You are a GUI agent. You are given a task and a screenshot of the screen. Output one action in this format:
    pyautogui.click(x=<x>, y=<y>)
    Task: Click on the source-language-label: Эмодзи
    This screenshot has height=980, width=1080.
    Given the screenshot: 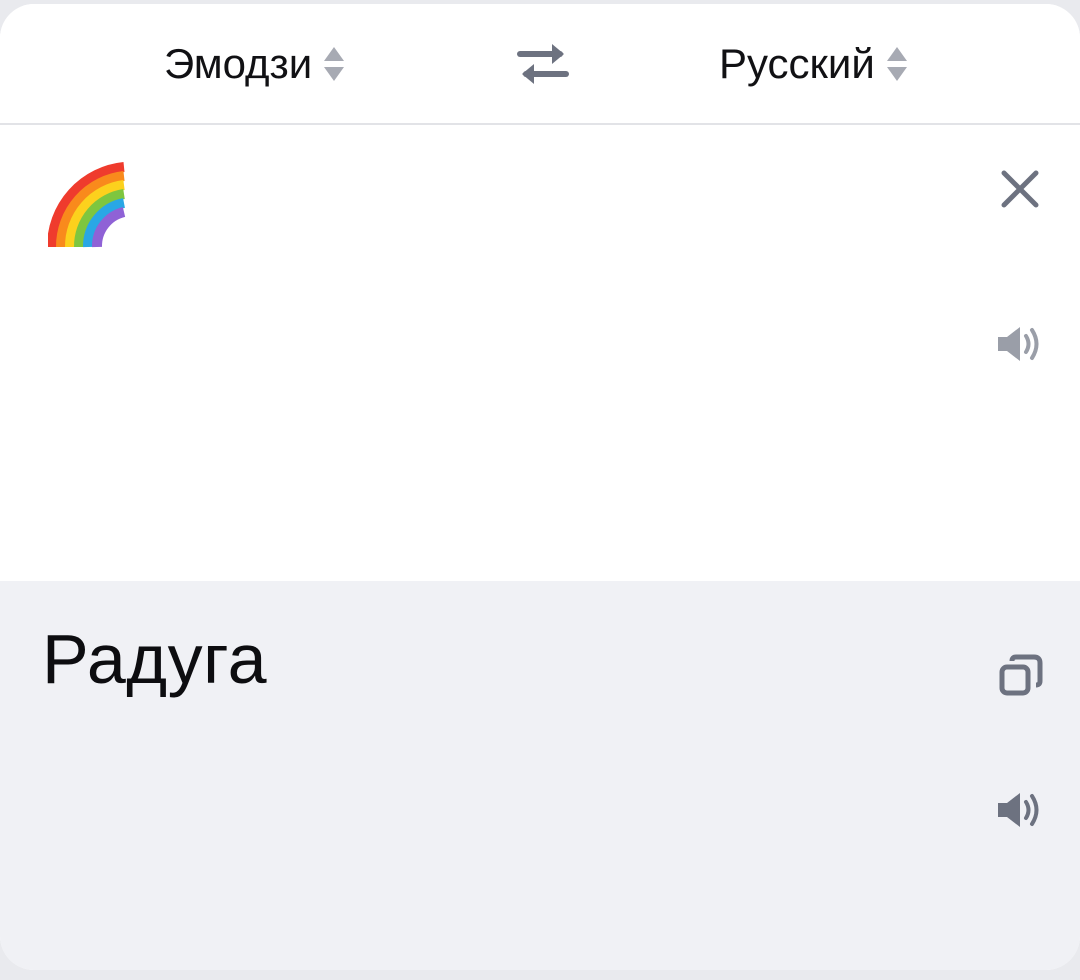 What is the action you would take?
    pyautogui.click(x=238, y=63)
    